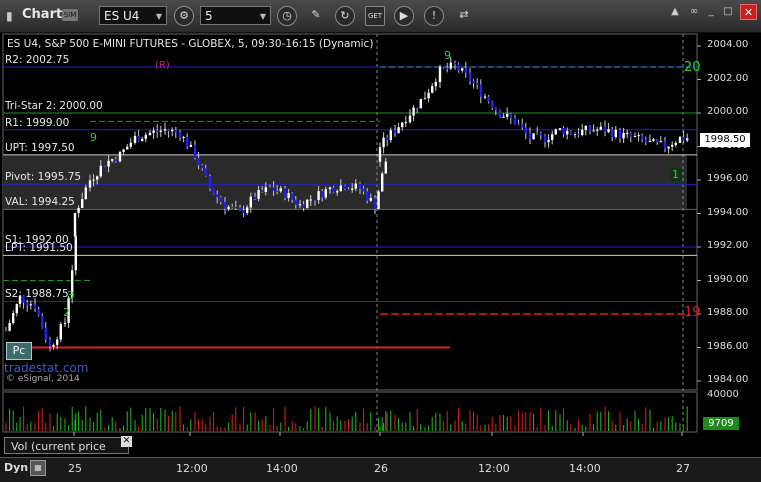  What do you see at coordinates (675, 12) in the screenshot?
I see `pin-icon: ▲` at bounding box center [675, 12].